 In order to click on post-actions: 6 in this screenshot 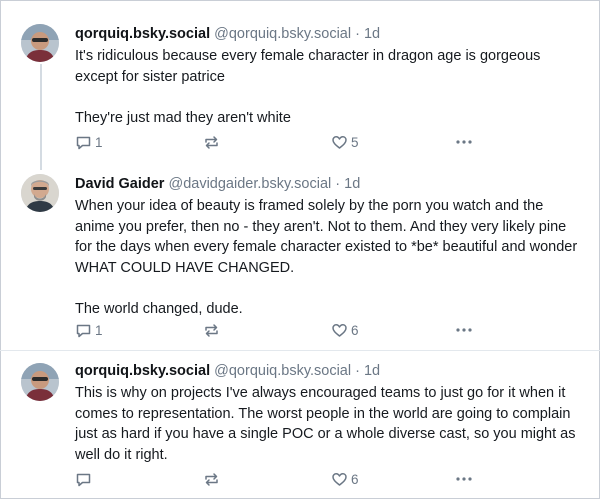, I will do `click(280, 479)`.